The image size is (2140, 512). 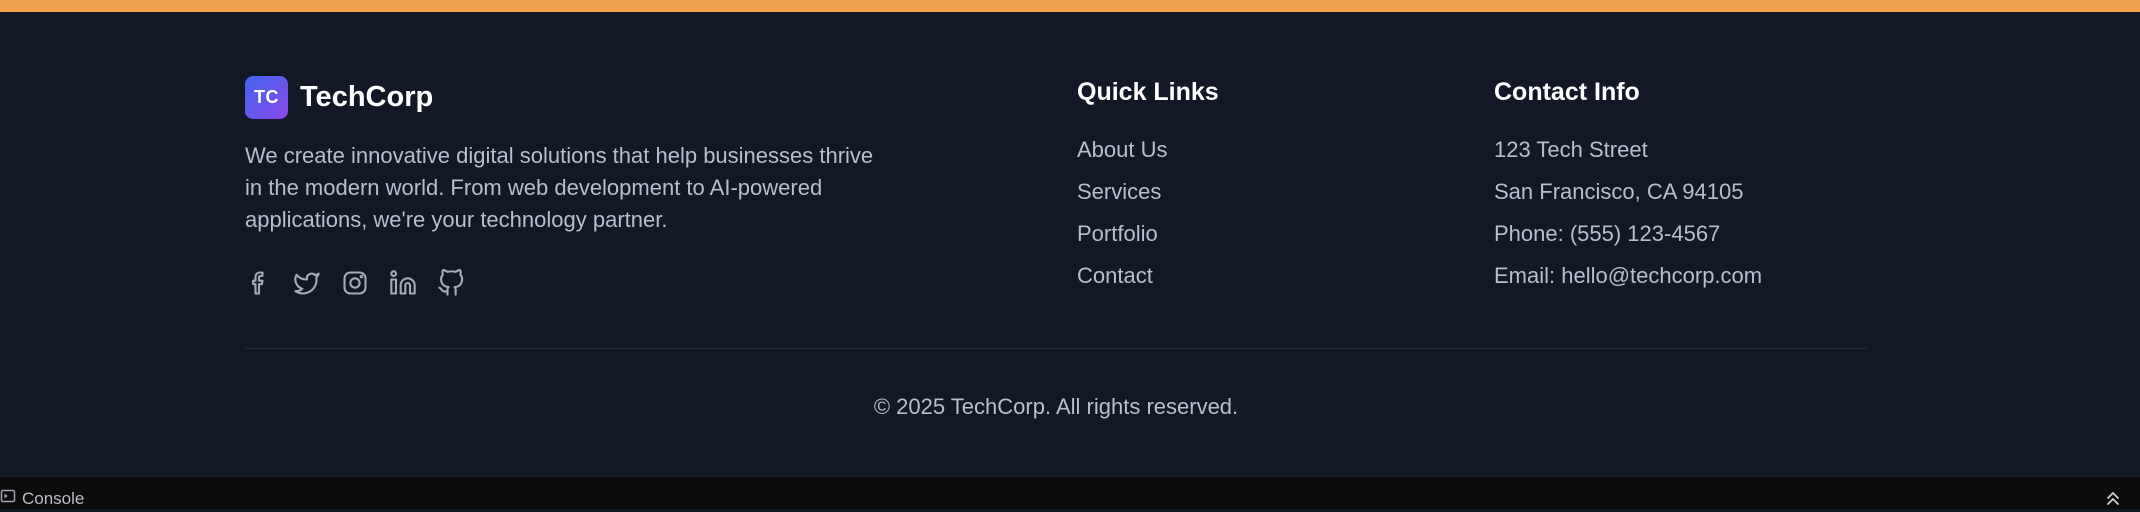 I want to click on console-label: Console, so click(x=53, y=498).